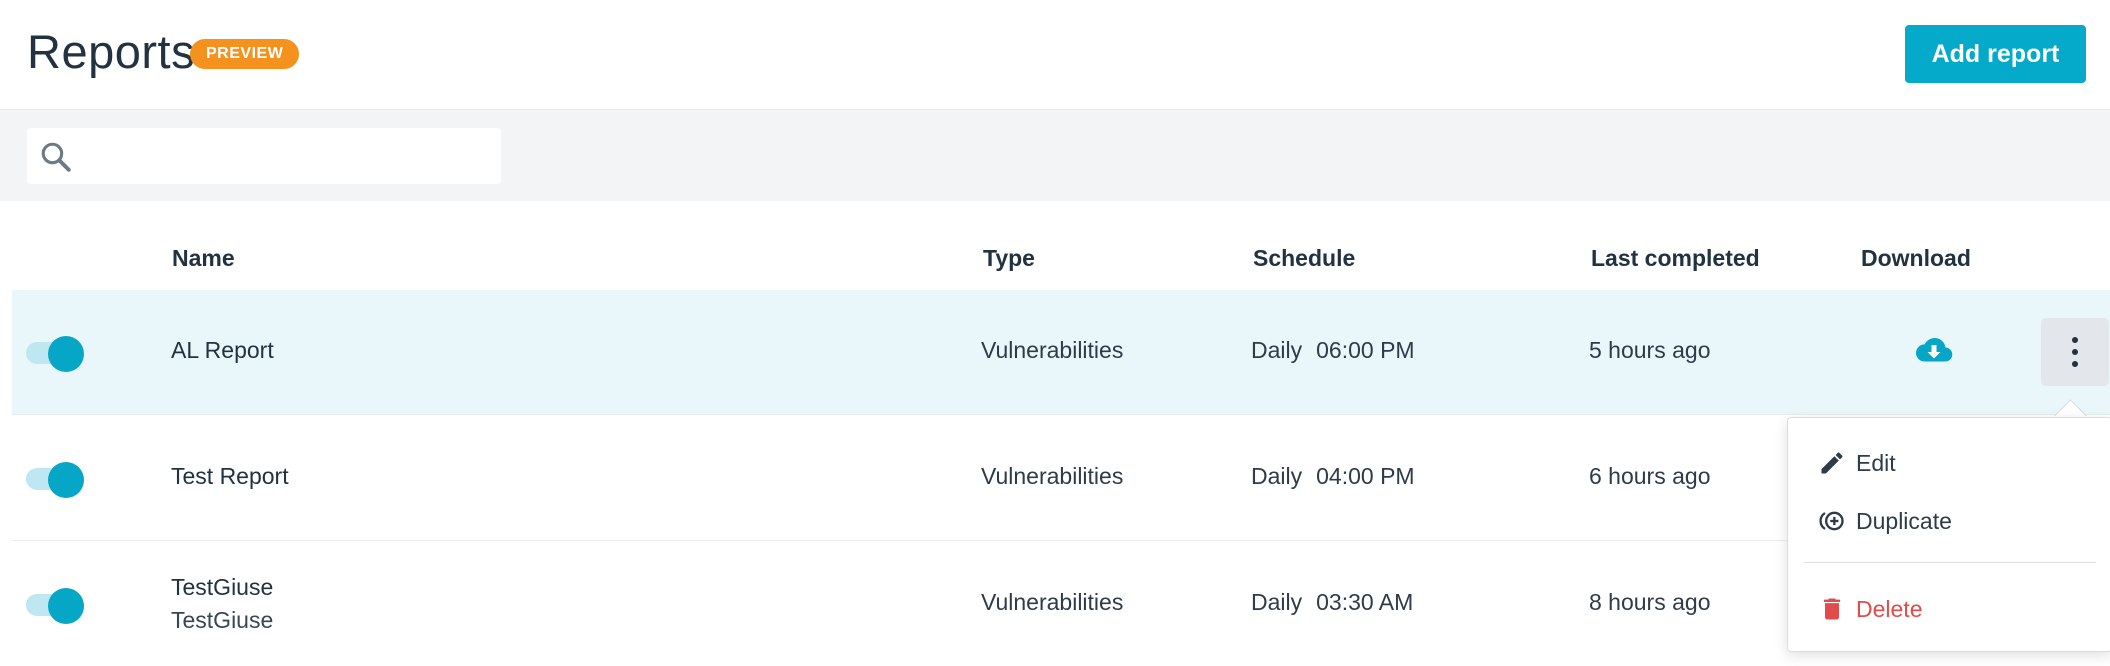 The height and width of the screenshot is (666, 2110). What do you see at coordinates (222, 350) in the screenshot?
I see `report-name: AL Report` at bounding box center [222, 350].